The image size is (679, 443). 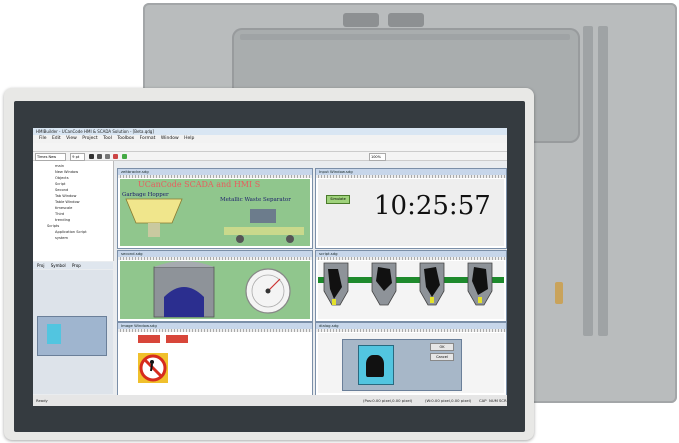 I want to click on tree-item-tab-window: Tab Window, so click(x=65, y=196).